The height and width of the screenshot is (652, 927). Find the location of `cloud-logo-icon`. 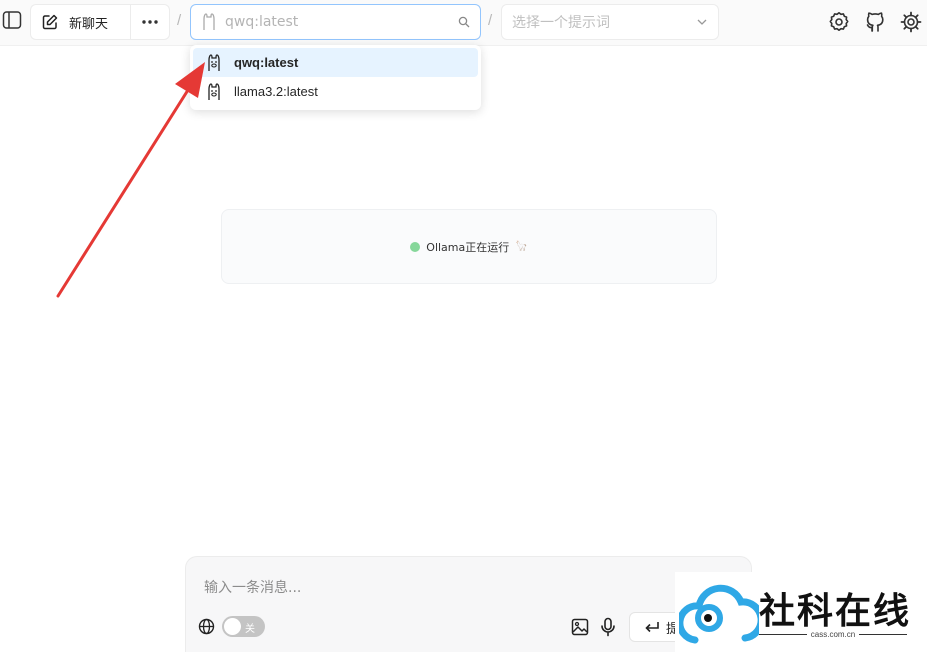

cloud-logo-icon is located at coordinates (719, 614).